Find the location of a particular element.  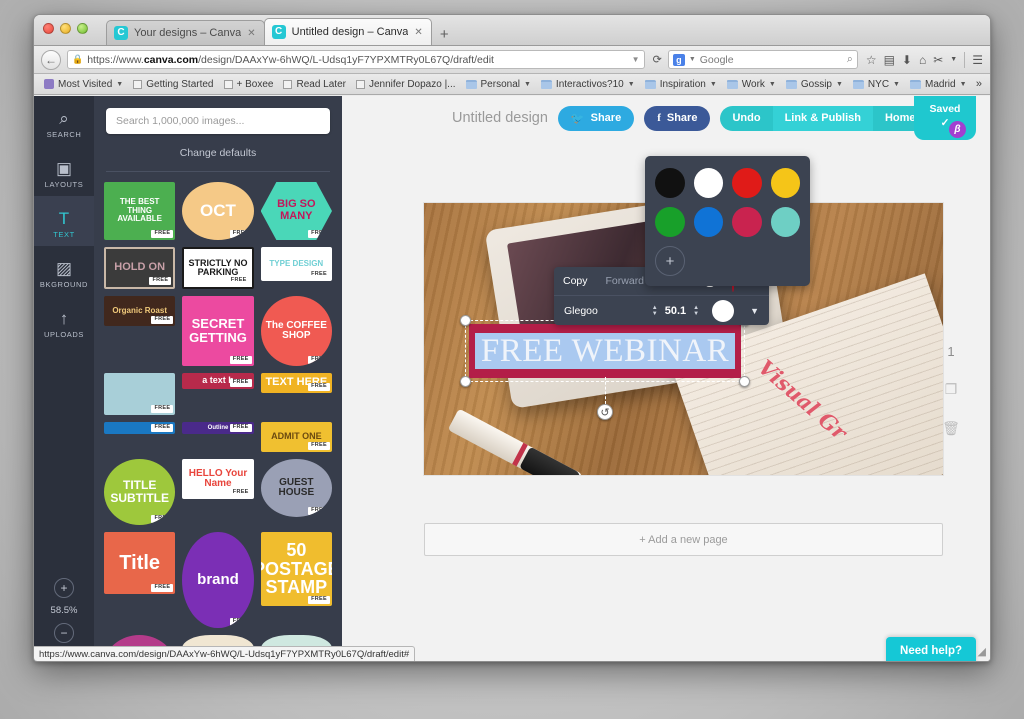

template-card-admit-one: ADMIT ONE FREE is located at coordinates (296, 437).